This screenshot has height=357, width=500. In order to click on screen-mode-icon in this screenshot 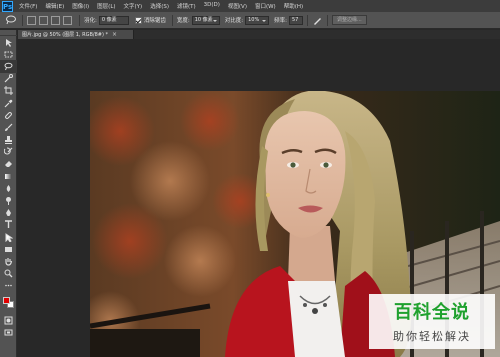, I will do `click(8, 332)`.